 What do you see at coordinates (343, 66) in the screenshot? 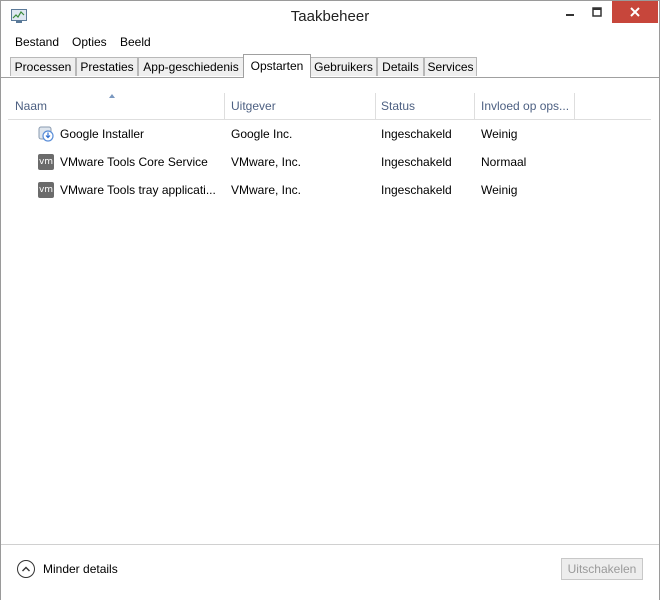
I see `tab-gebruikers: Gebruikers` at bounding box center [343, 66].